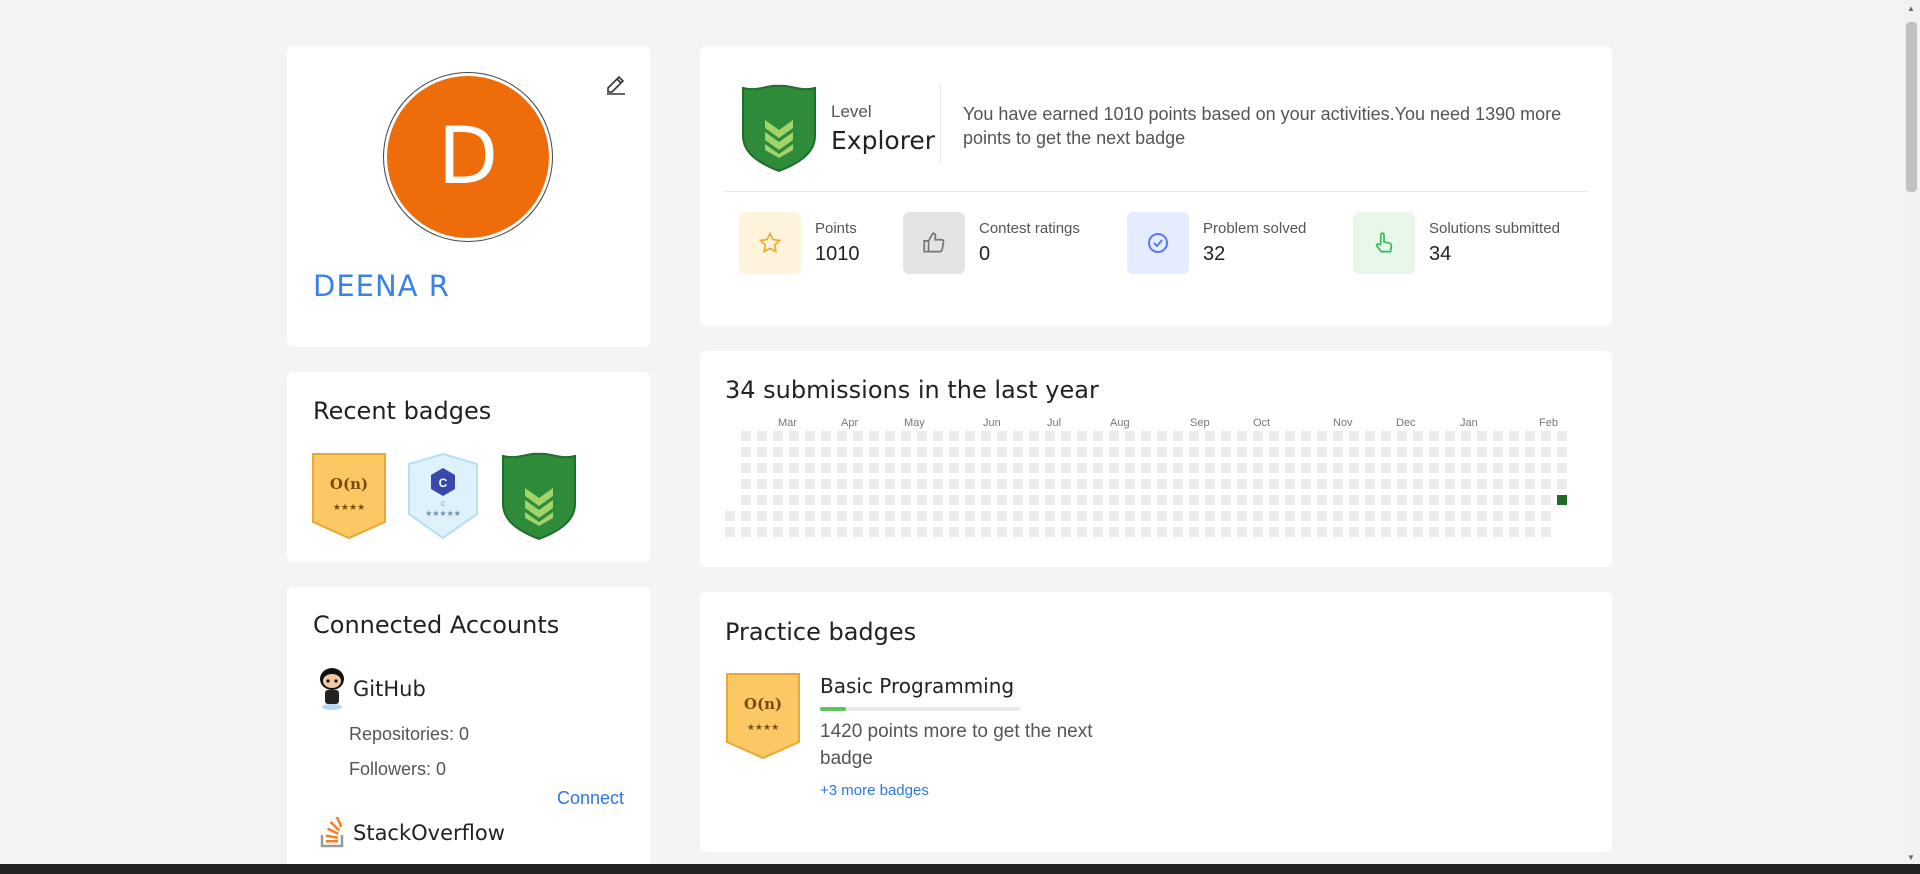 The height and width of the screenshot is (874, 1920). I want to click on github-connect-link: Connect, so click(590, 798).